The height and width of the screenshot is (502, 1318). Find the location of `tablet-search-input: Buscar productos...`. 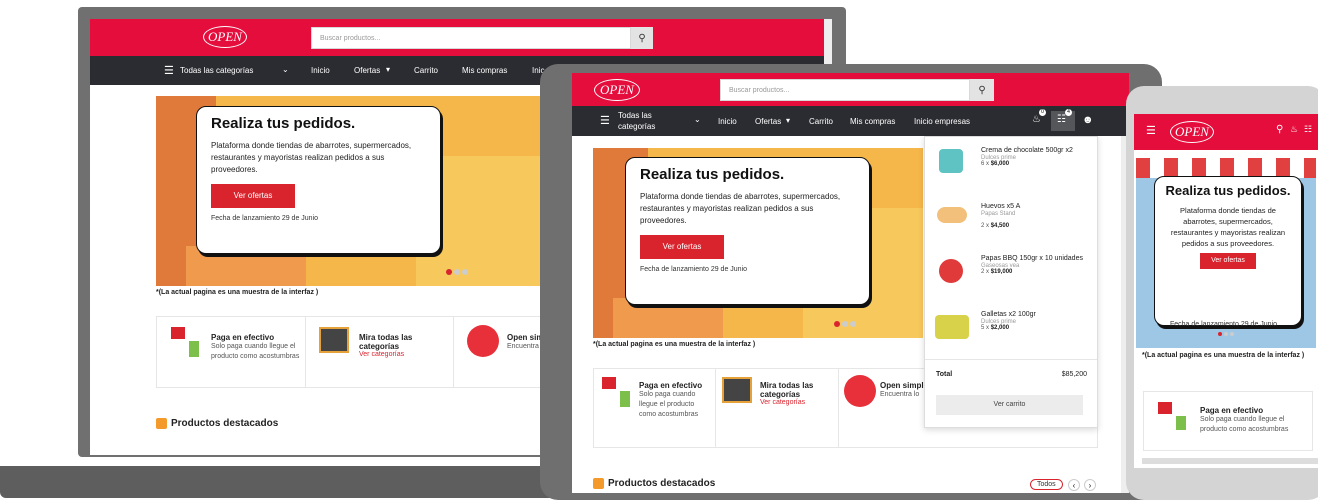

tablet-search-input: Buscar productos... is located at coordinates (845, 90).